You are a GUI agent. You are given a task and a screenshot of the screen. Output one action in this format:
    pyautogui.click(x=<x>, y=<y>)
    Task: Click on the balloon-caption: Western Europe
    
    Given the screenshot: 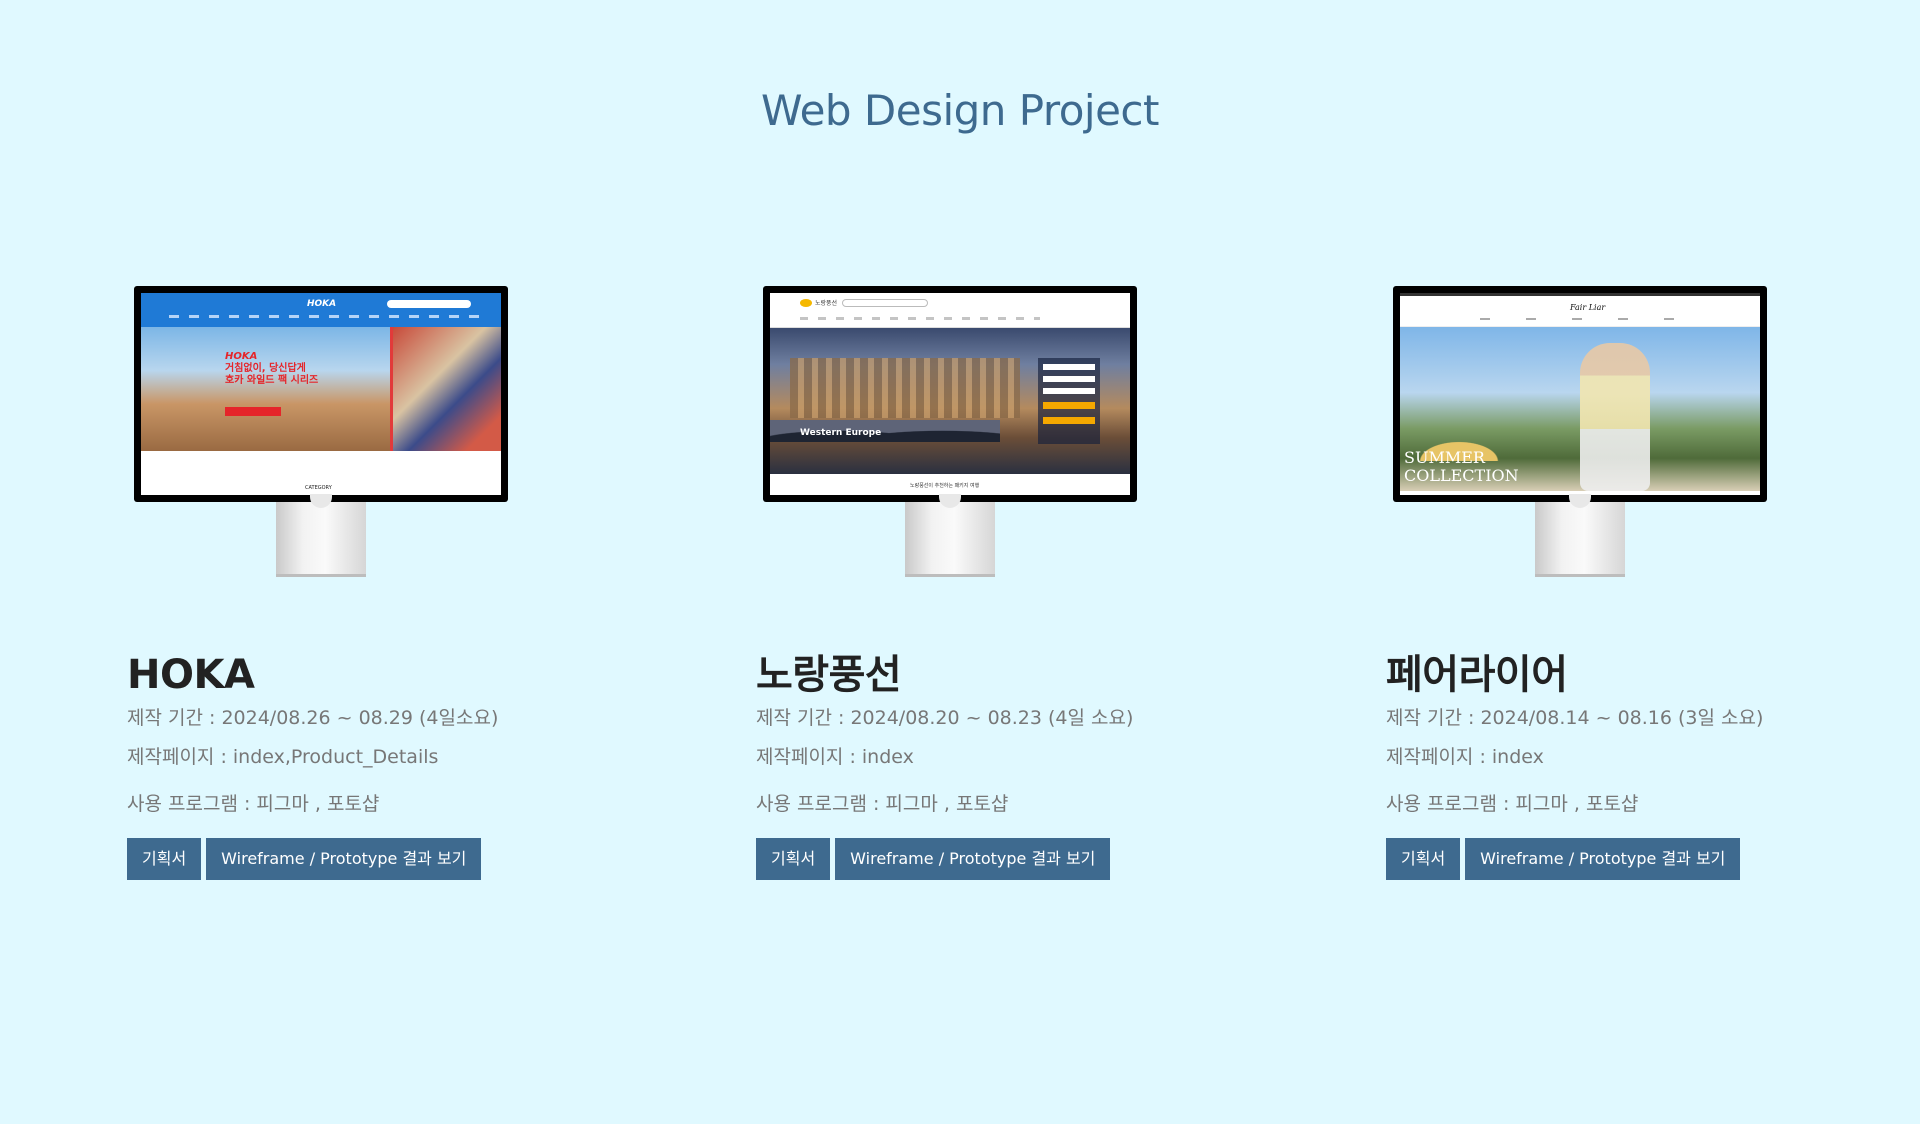 What is the action you would take?
    pyautogui.click(x=841, y=433)
    